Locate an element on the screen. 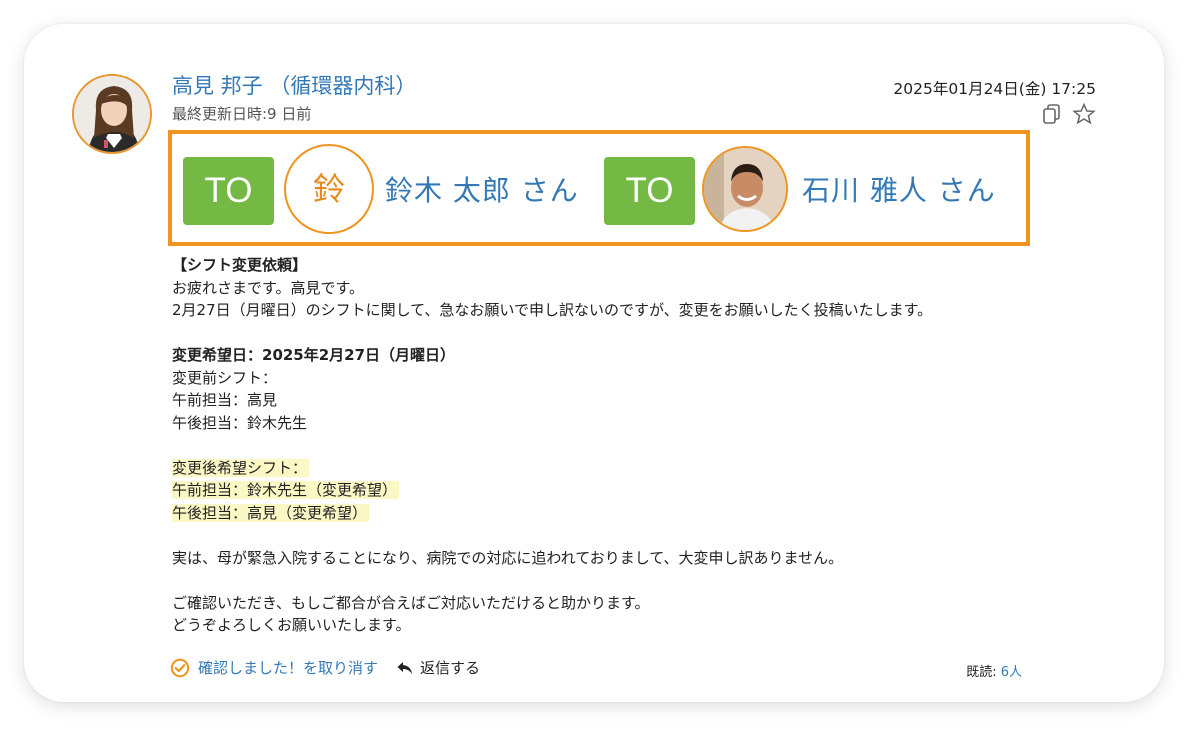 The height and width of the screenshot is (738, 1200). cancel-confirm-label: 確認しました！を取り消す is located at coordinates (288, 668).